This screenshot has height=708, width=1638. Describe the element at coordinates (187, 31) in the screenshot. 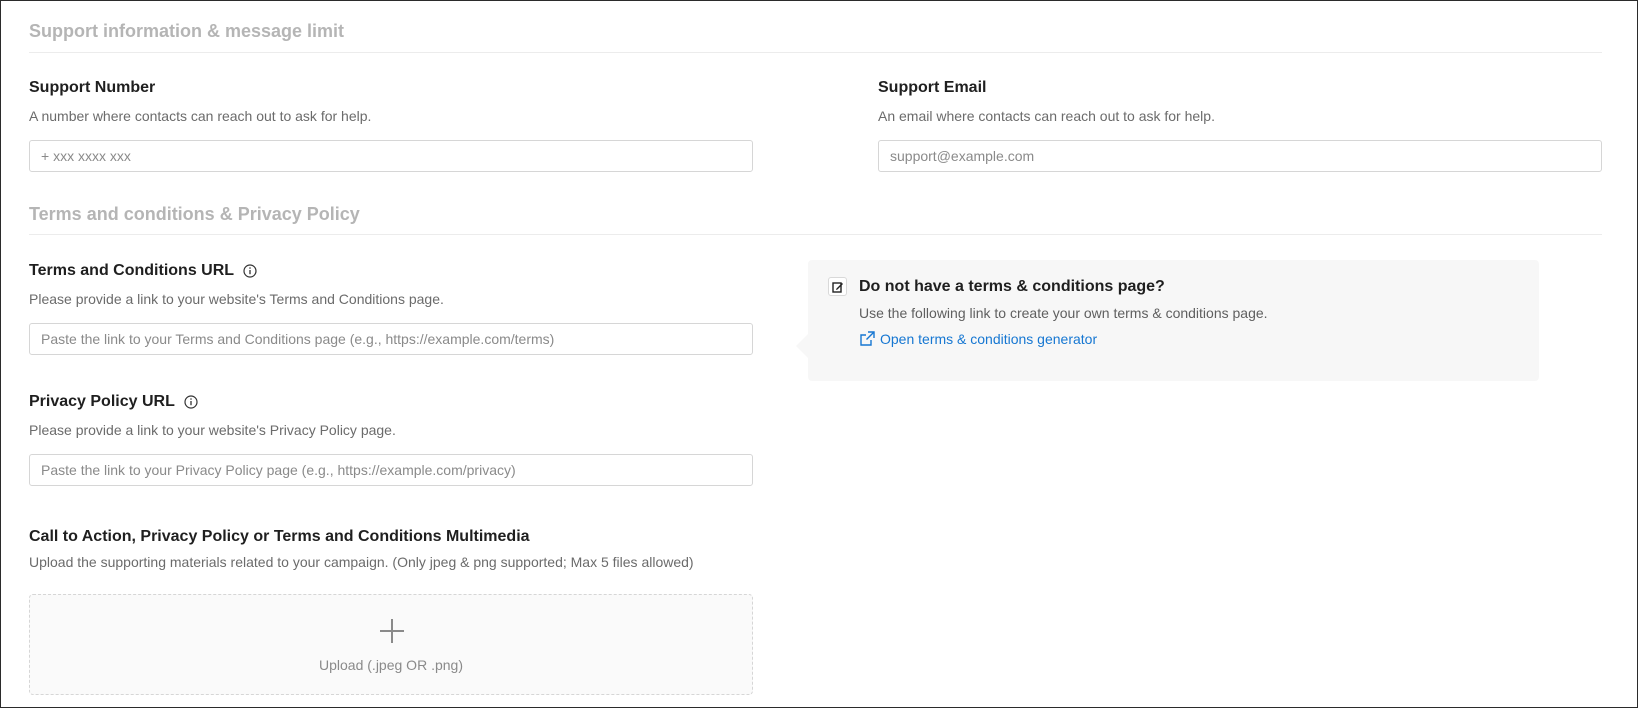

I see `section-title-support: Support information & message limit` at that location.